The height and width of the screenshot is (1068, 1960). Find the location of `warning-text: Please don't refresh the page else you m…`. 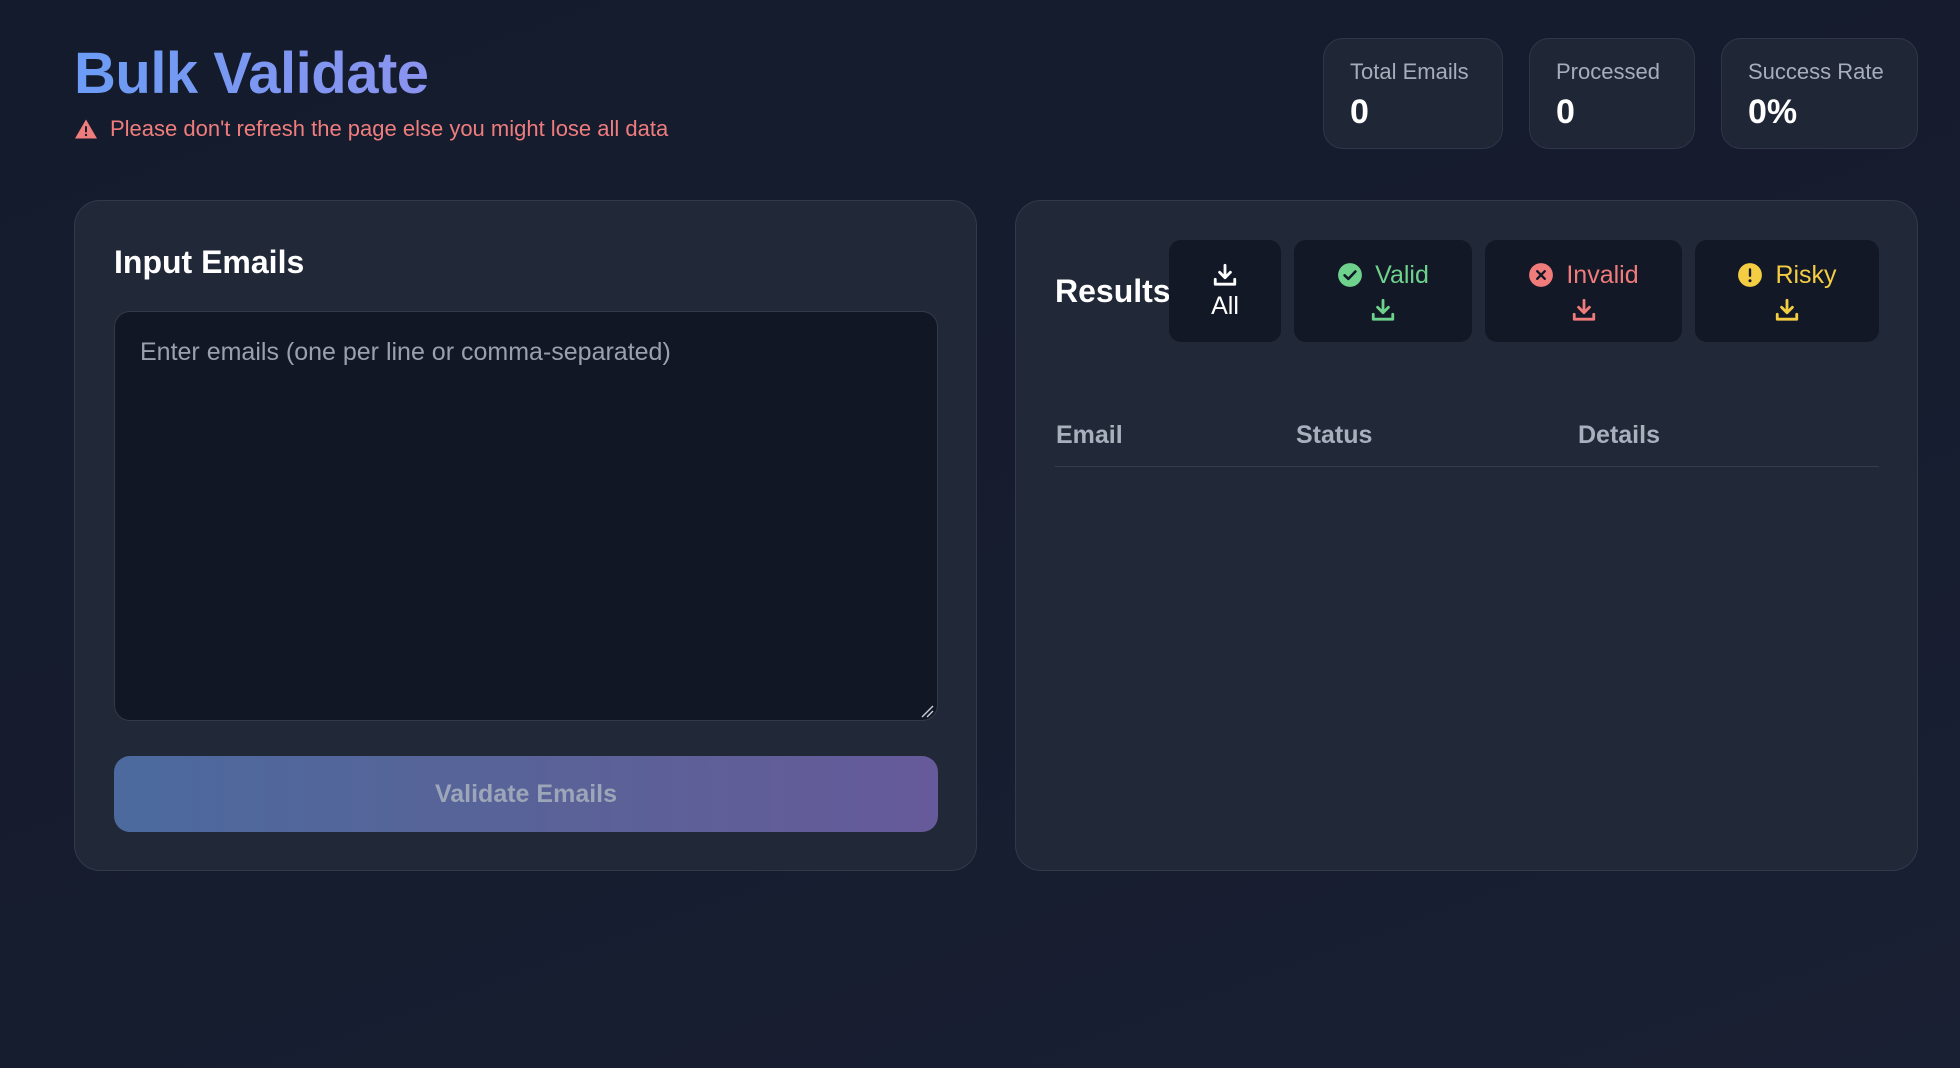

warning-text: Please don't refresh the page else you m… is located at coordinates (389, 128).